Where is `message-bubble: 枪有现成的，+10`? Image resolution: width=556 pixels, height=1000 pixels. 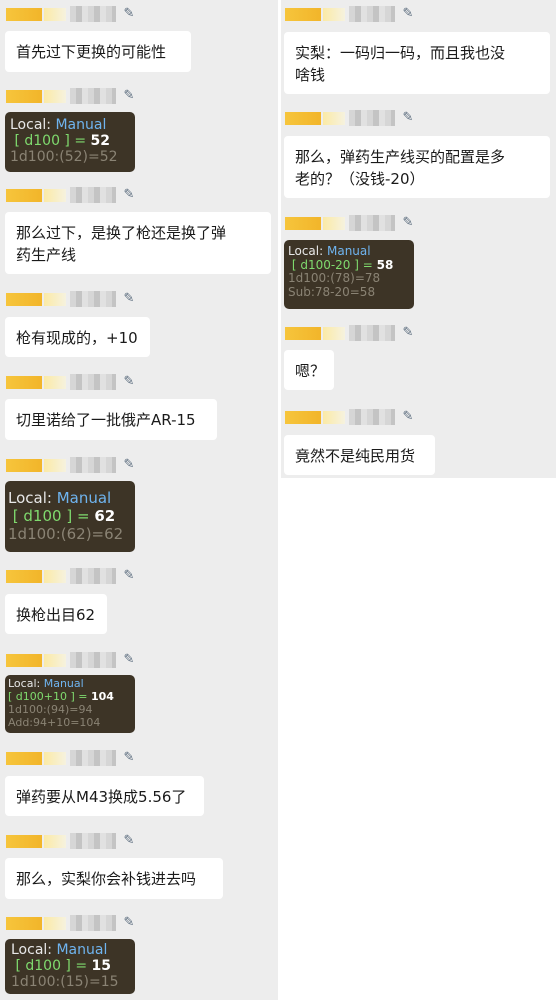 message-bubble: 枪有现成的，+10 is located at coordinates (77, 337).